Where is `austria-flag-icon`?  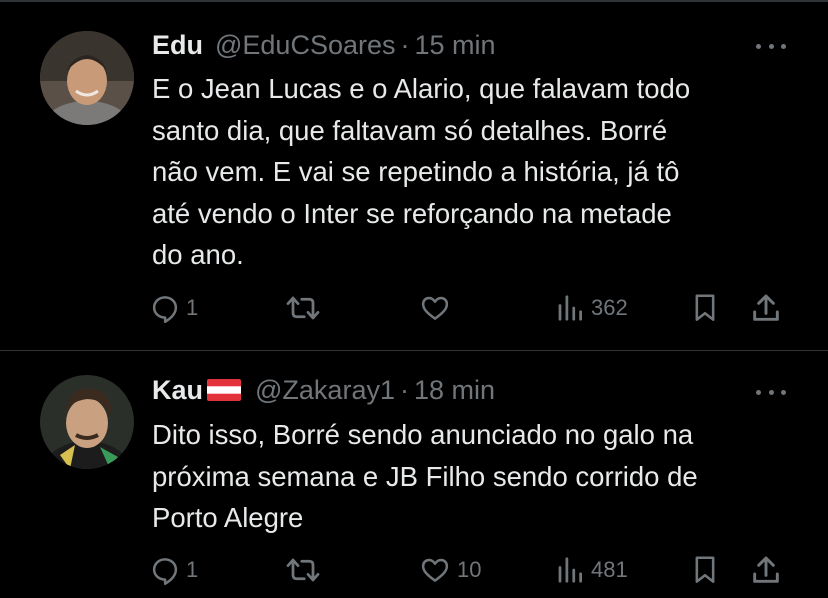
austria-flag-icon is located at coordinates (224, 390).